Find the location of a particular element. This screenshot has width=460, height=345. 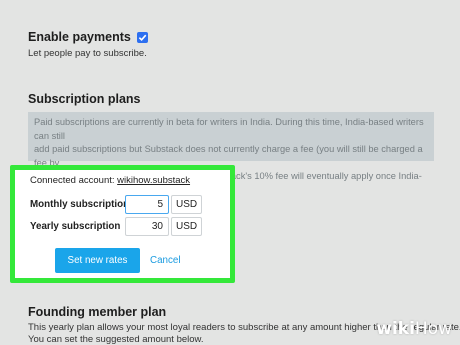

subscription-plans-title: Subscription plans is located at coordinates (84, 99).